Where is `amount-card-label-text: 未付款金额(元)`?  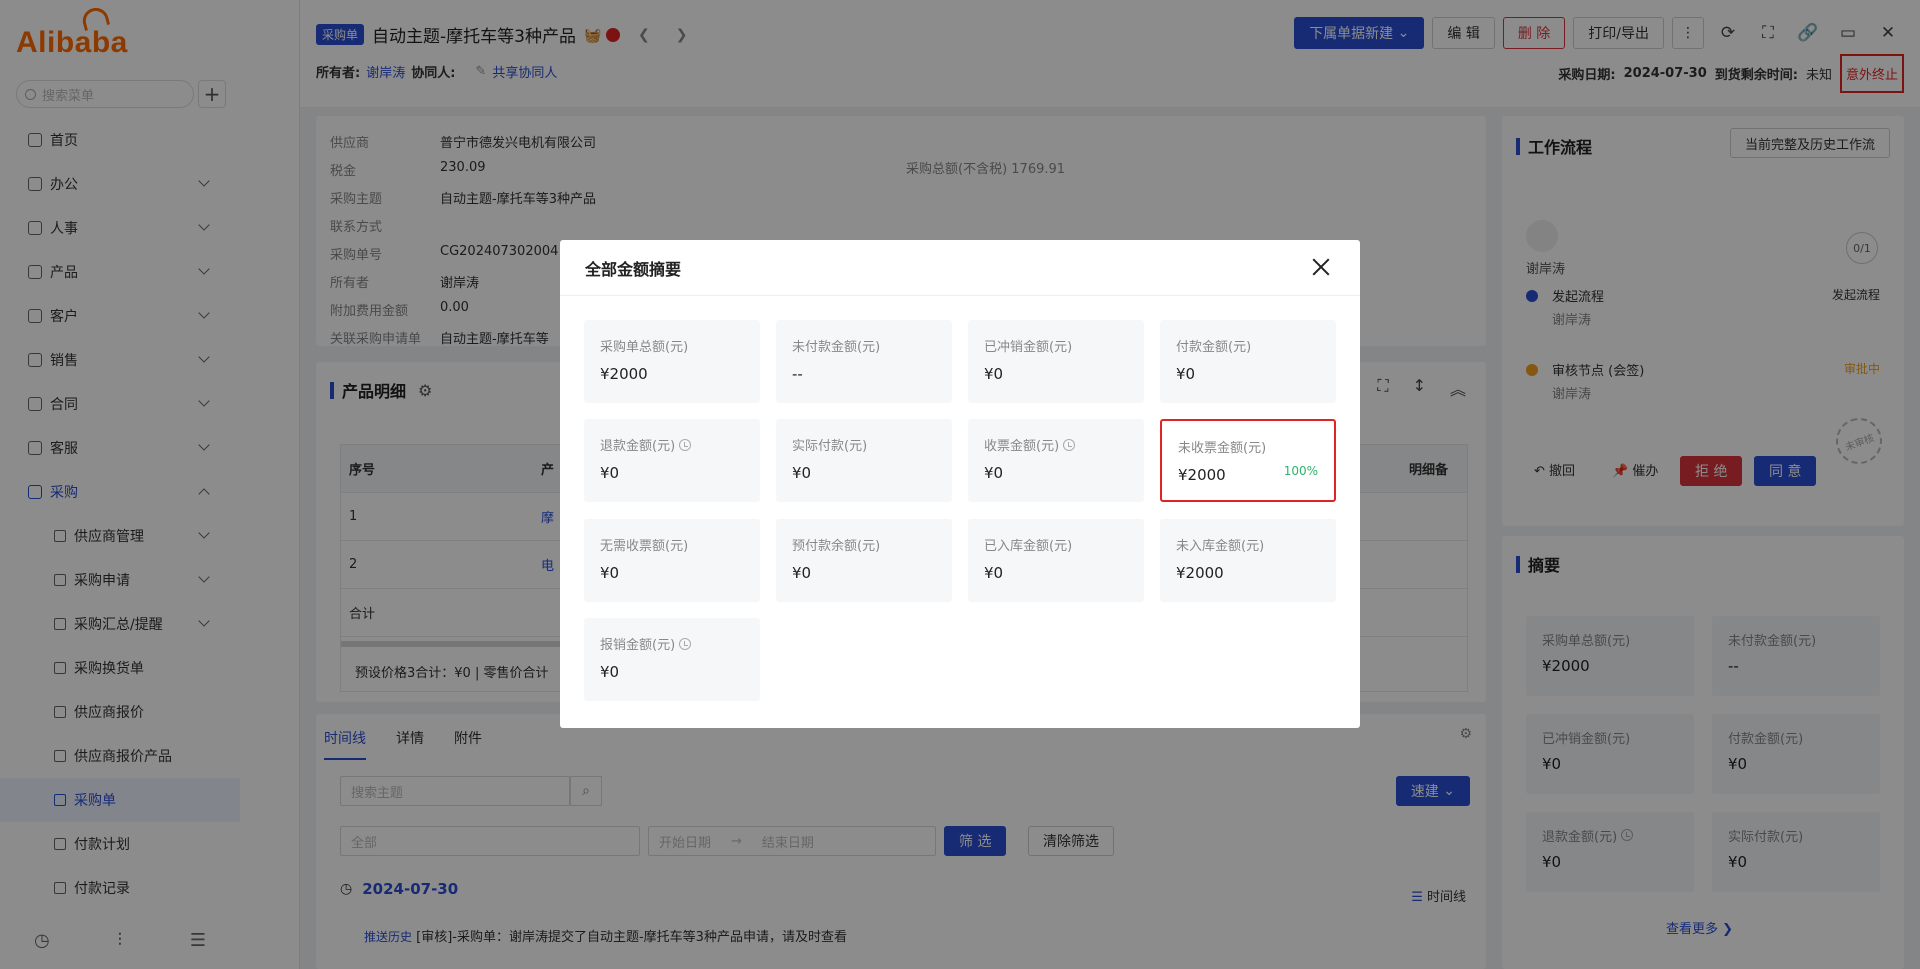 amount-card-label-text: 未付款金额(元) is located at coordinates (836, 347).